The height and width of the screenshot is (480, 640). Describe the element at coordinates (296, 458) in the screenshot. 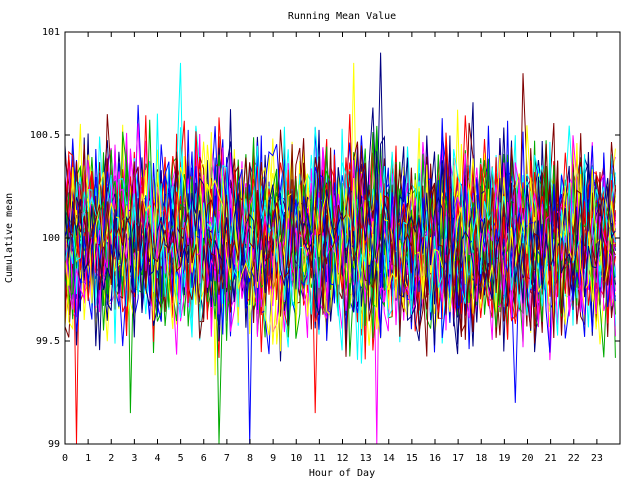

I see `x-tick-label: 10` at that location.